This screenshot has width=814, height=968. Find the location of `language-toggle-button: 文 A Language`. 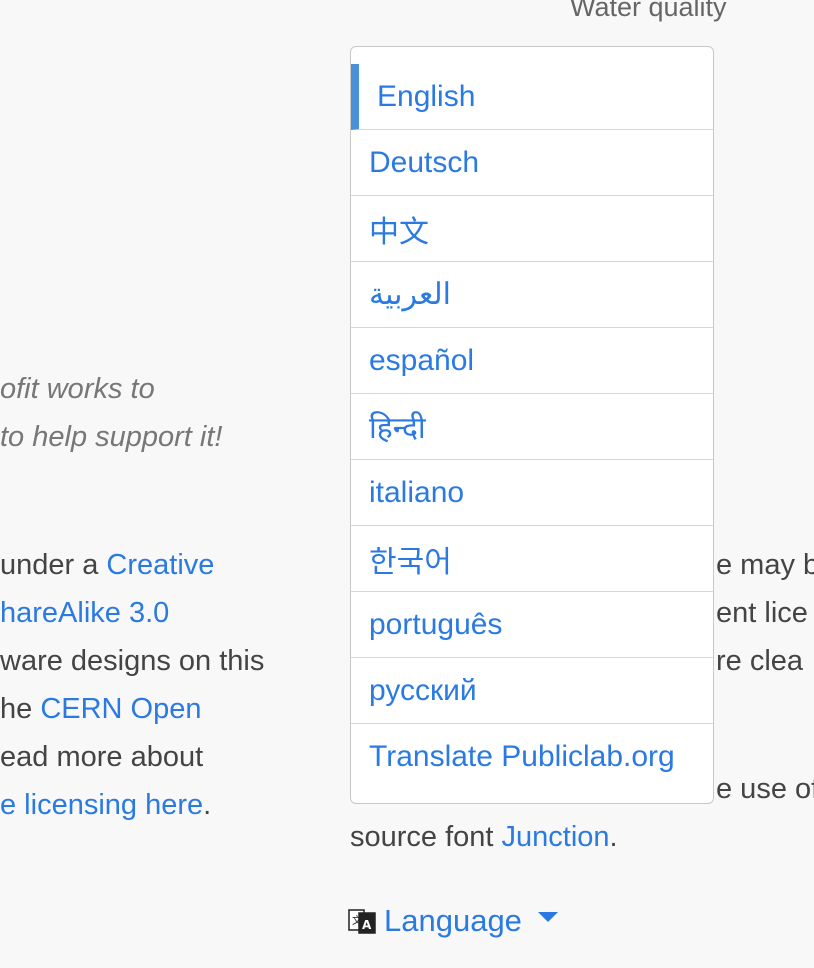

language-toggle-button: 文 A Language is located at coordinates (453, 921).